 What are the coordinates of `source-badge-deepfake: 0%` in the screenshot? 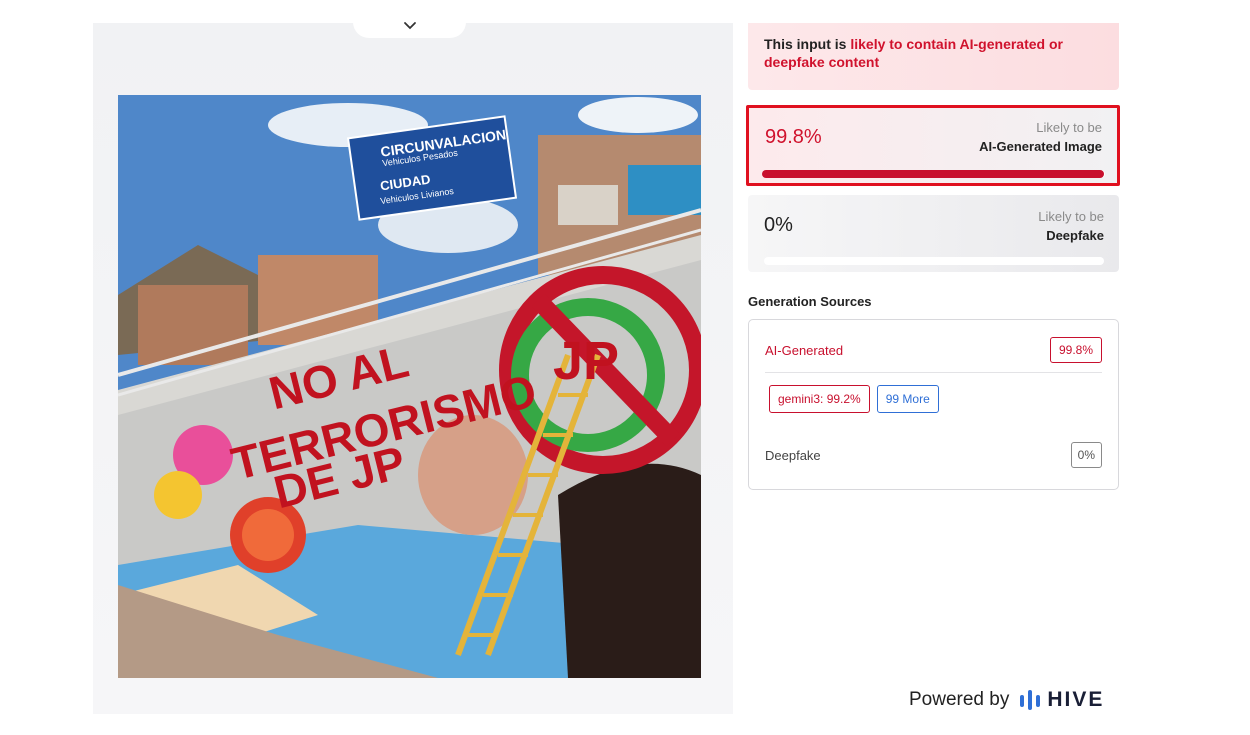 It's located at (1086, 455).